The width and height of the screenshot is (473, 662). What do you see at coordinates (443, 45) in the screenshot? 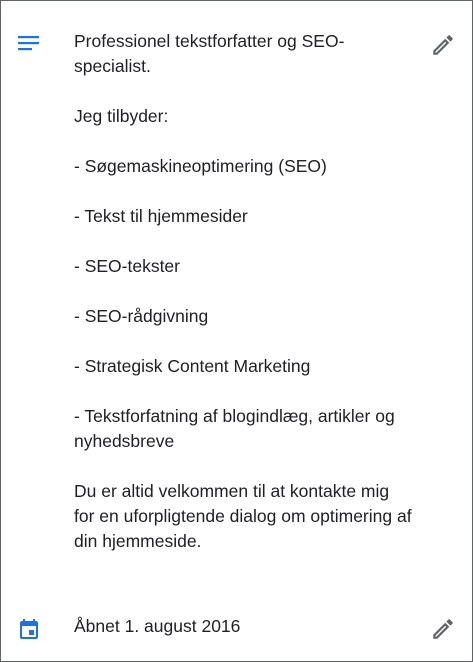
I see `edit-description-pencil-icon` at bounding box center [443, 45].